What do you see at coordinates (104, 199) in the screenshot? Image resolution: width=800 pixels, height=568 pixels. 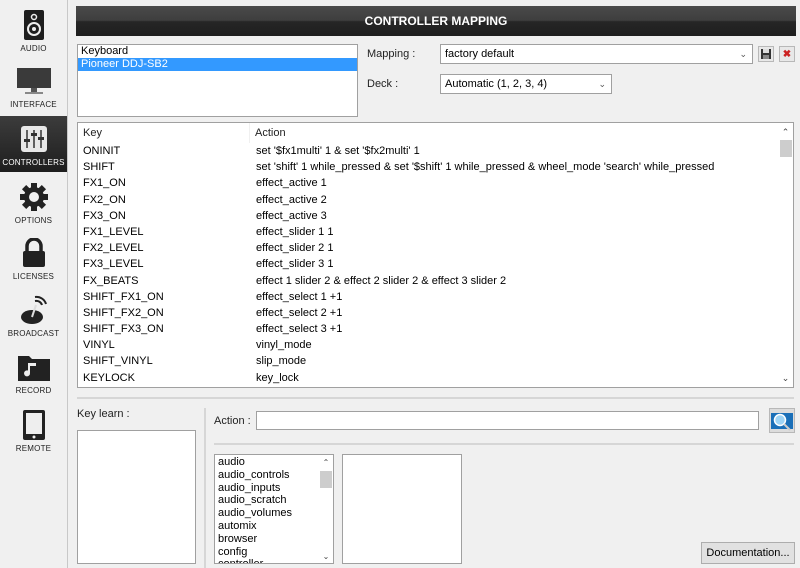 I see `row-key: FX2_ON` at bounding box center [104, 199].